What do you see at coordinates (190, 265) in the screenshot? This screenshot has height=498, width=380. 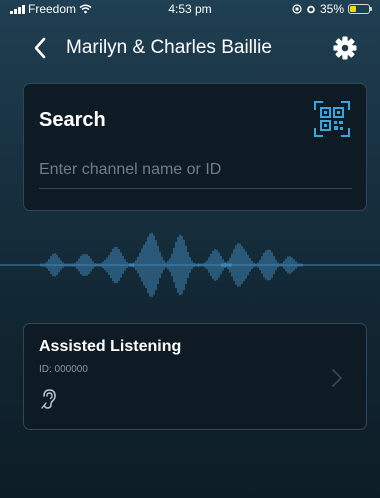 I see `waveform-graphic` at bounding box center [190, 265].